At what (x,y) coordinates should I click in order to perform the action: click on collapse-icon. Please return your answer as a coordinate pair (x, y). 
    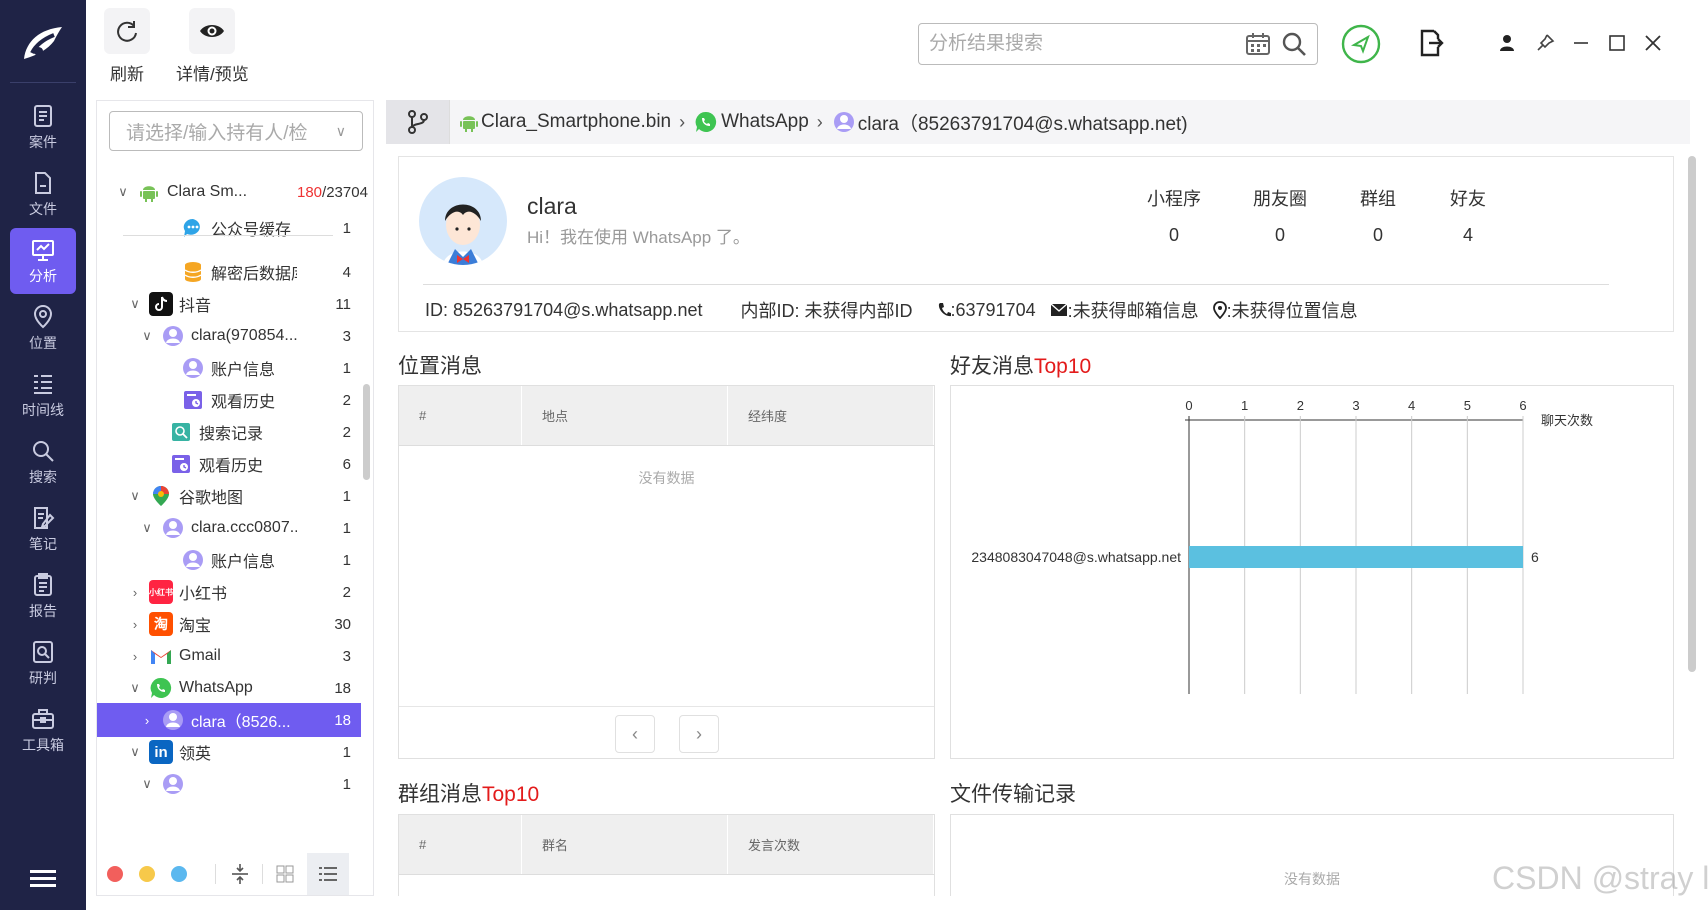
    Looking at the image, I should click on (240, 874).